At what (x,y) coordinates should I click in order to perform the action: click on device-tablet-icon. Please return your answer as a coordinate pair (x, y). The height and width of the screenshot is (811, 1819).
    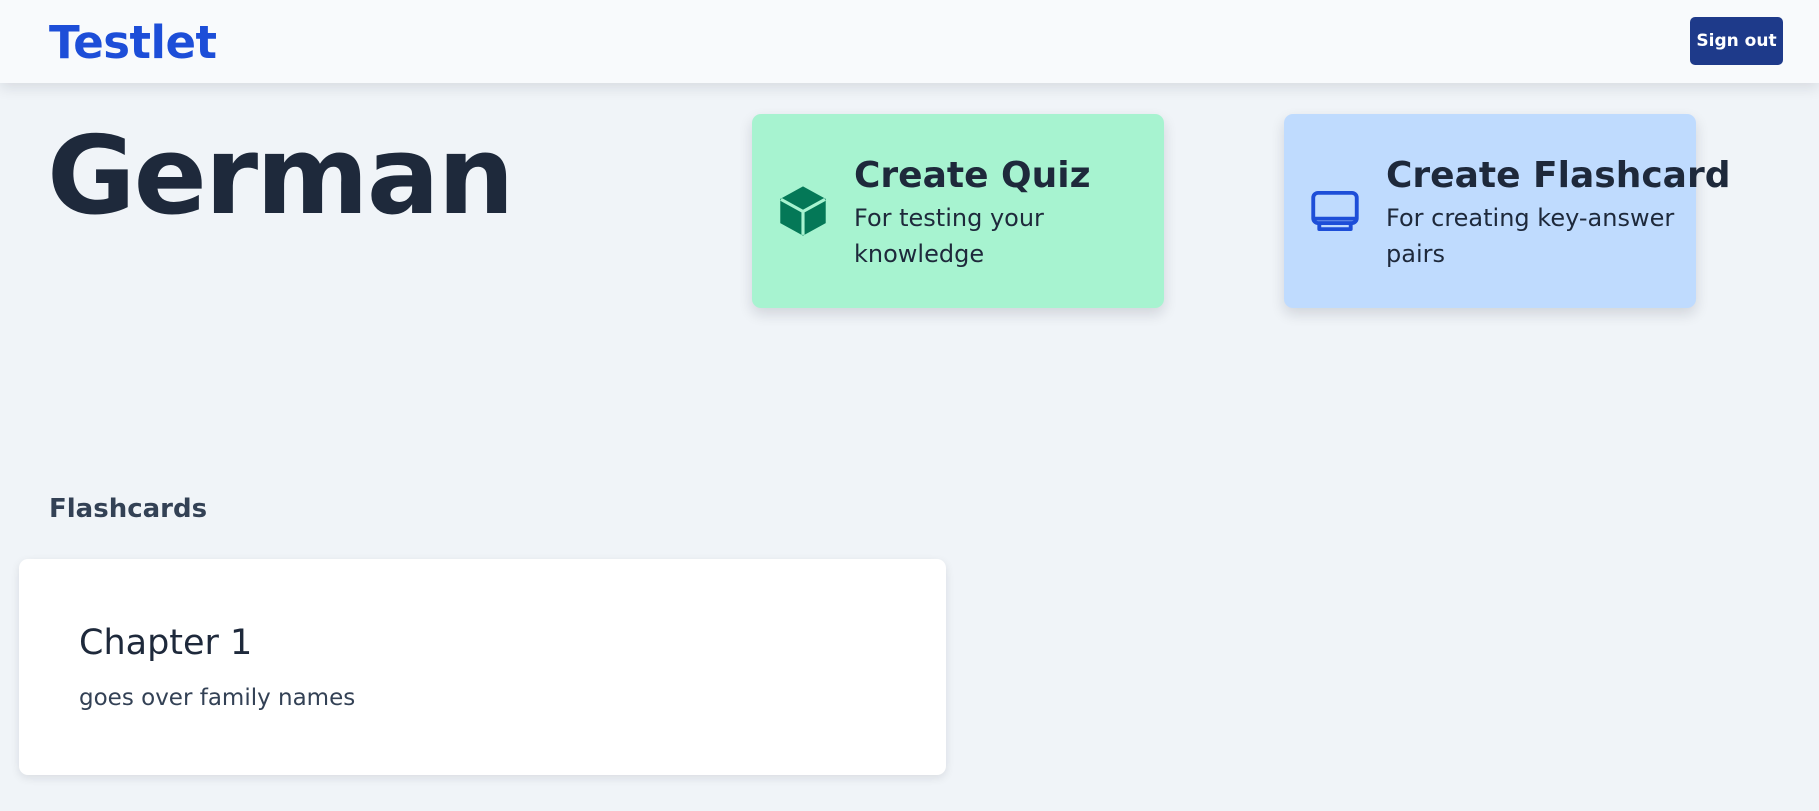
    Looking at the image, I should click on (1335, 211).